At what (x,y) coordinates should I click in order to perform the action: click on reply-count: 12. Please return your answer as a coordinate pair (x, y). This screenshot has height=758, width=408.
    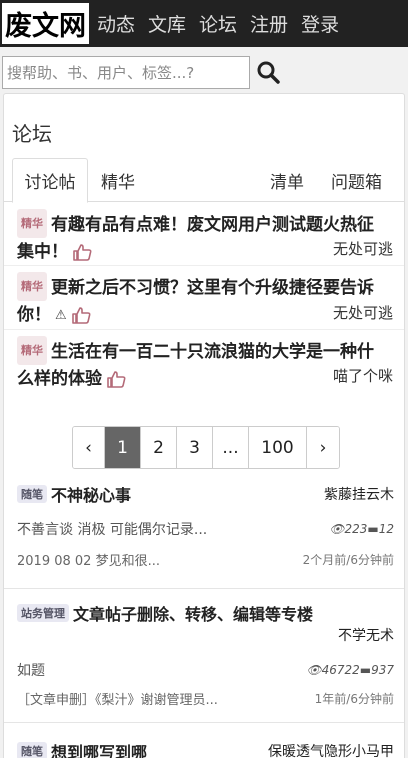
    Looking at the image, I should click on (386, 529).